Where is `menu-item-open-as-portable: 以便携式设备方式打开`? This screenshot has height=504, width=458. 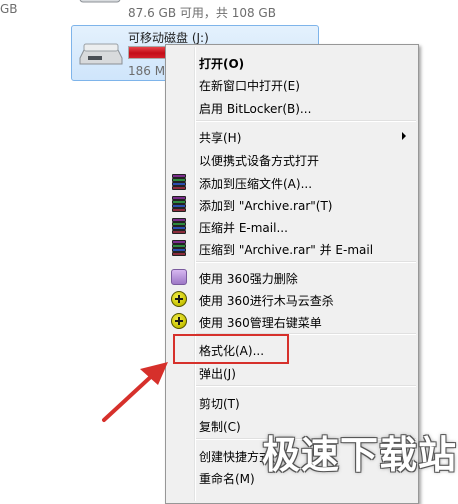 menu-item-open-as-portable: 以便携式设备方式打开 is located at coordinates (292, 159).